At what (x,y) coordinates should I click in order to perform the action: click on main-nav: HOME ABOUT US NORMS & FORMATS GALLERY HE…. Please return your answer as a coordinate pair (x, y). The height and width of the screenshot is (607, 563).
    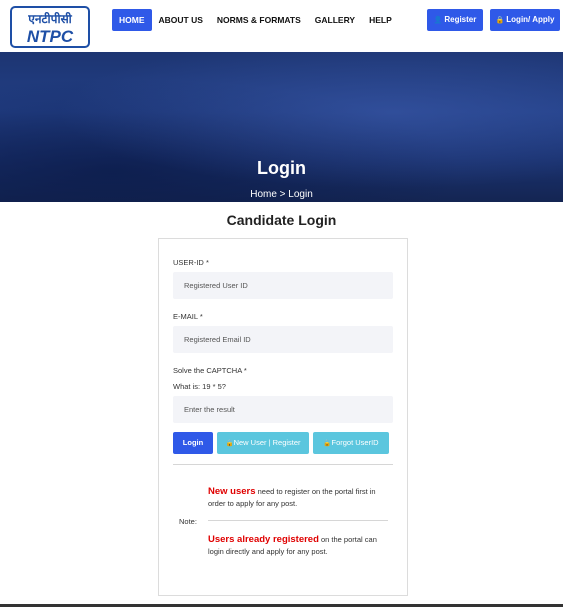
    Looking at the image, I should click on (255, 20).